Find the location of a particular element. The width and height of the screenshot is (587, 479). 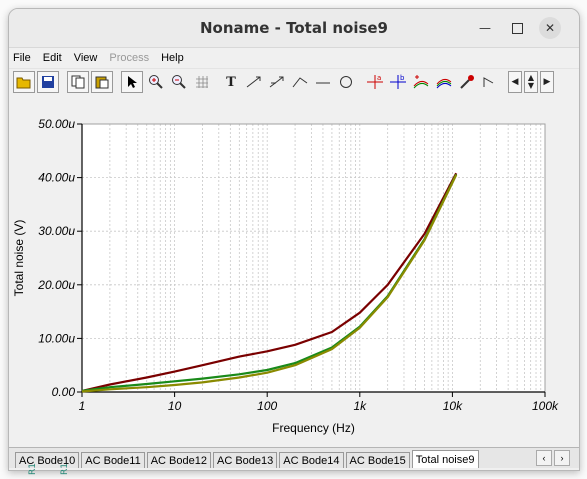

triangle-right-icon: ▶ is located at coordinates (547, 82).